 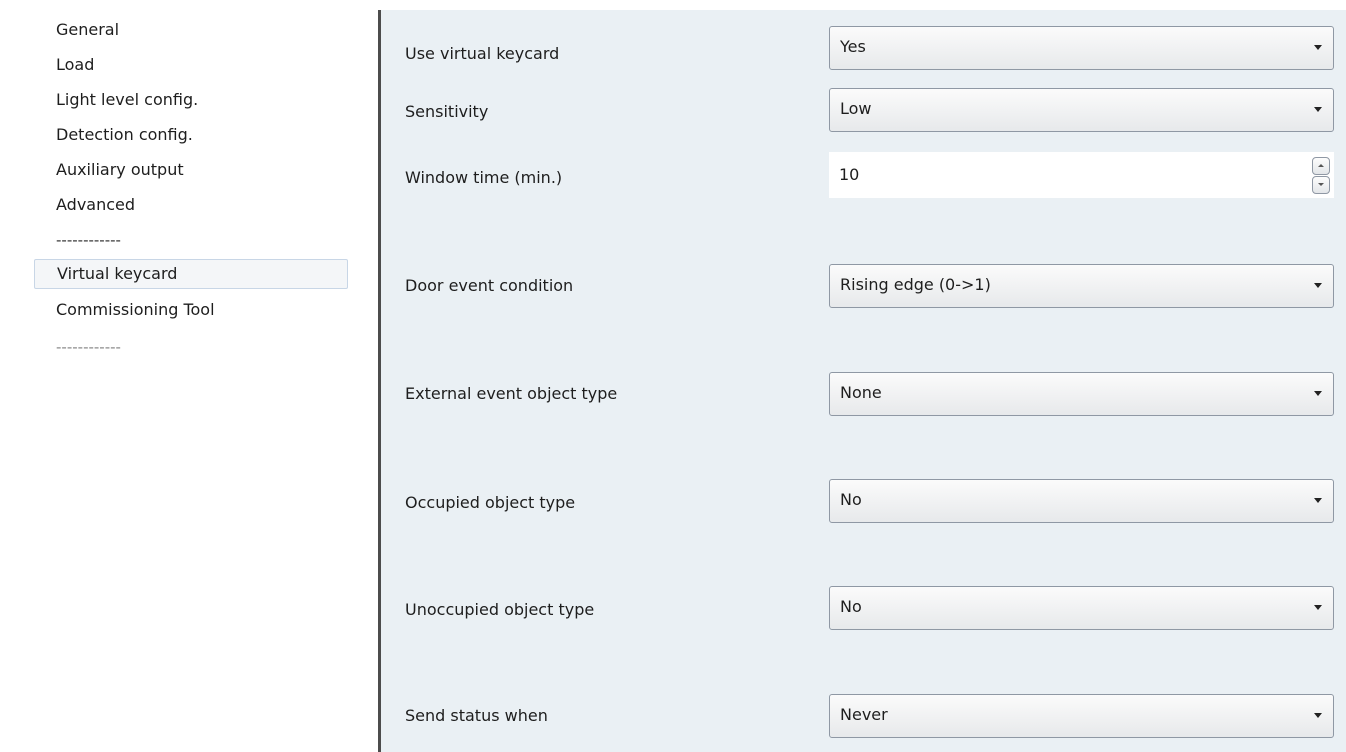 I want to click on use-virtual-keycard-label: Use virtual keycard, so click(x=482, y=53).